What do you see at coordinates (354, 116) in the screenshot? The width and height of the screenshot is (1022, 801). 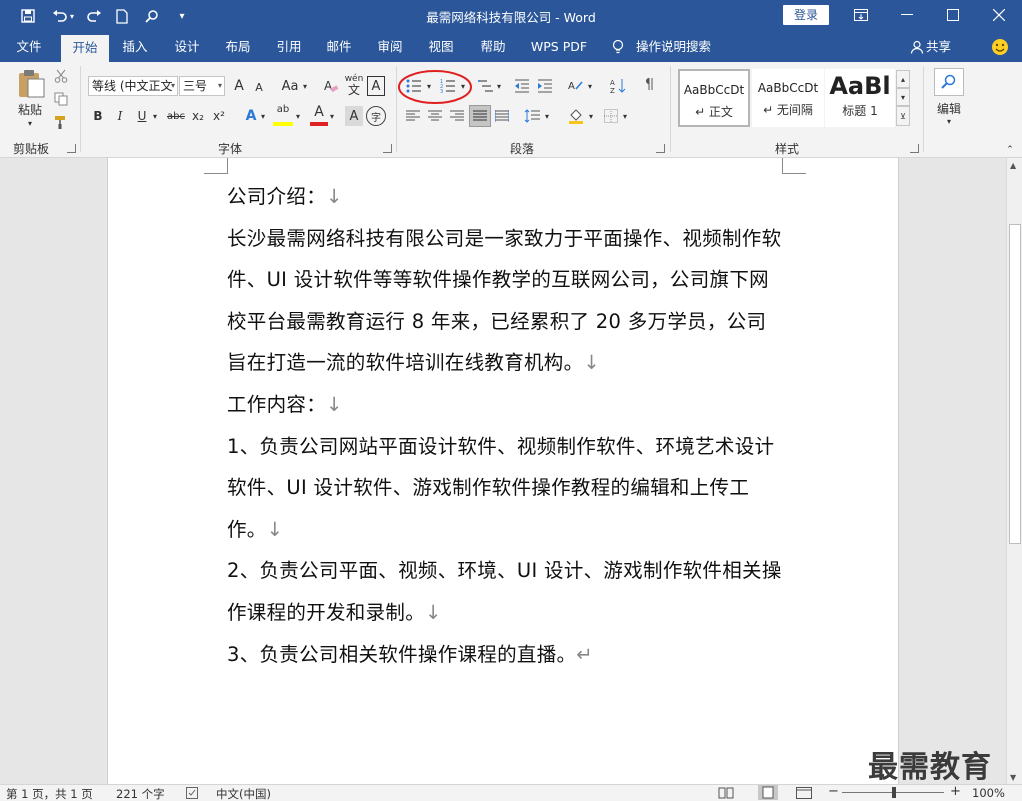 I see `character-shading-button: A` at bounding box center [354, 116].